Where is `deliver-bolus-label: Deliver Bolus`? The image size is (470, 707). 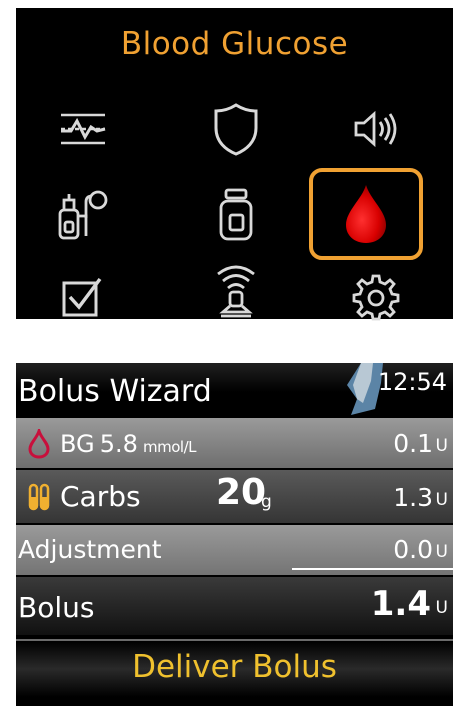
deliver-bolus-label: Deliver Bolus is located at coordinates (234, 667).